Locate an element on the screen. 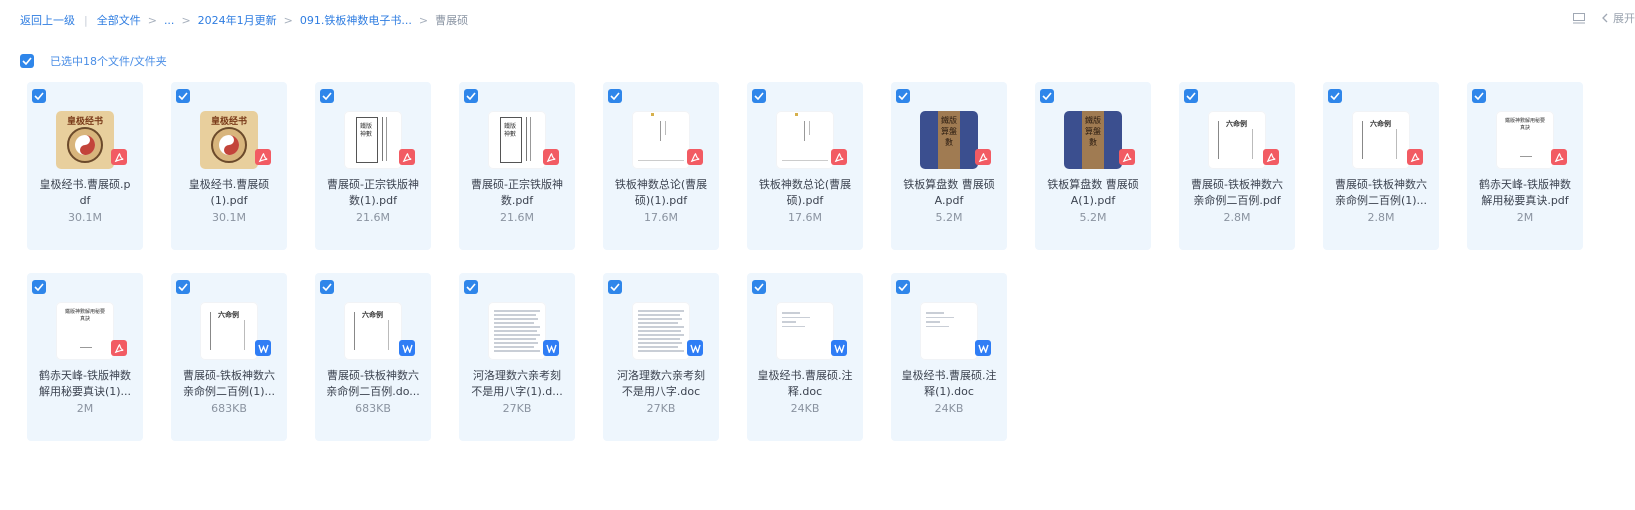 This screenshot has height=510, width=1635. file-name-line2: df is located at coordinates (85, 200).